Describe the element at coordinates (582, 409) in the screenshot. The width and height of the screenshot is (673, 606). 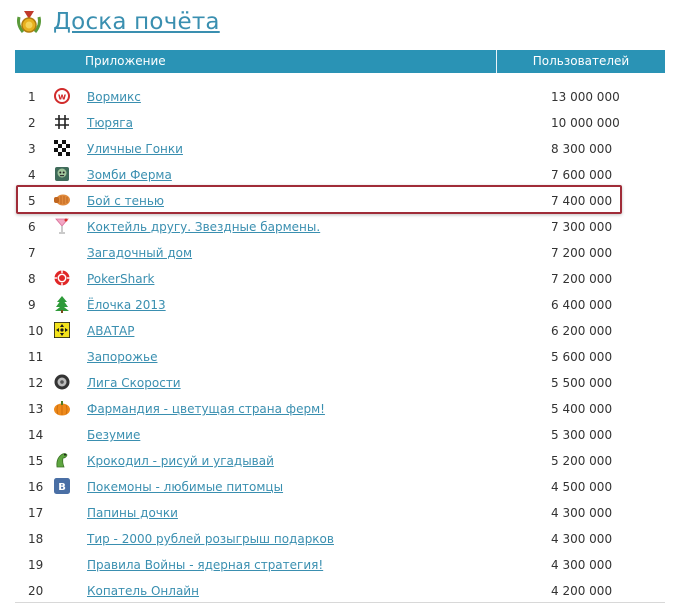
I see `users-count: 5 400 000` at that location.